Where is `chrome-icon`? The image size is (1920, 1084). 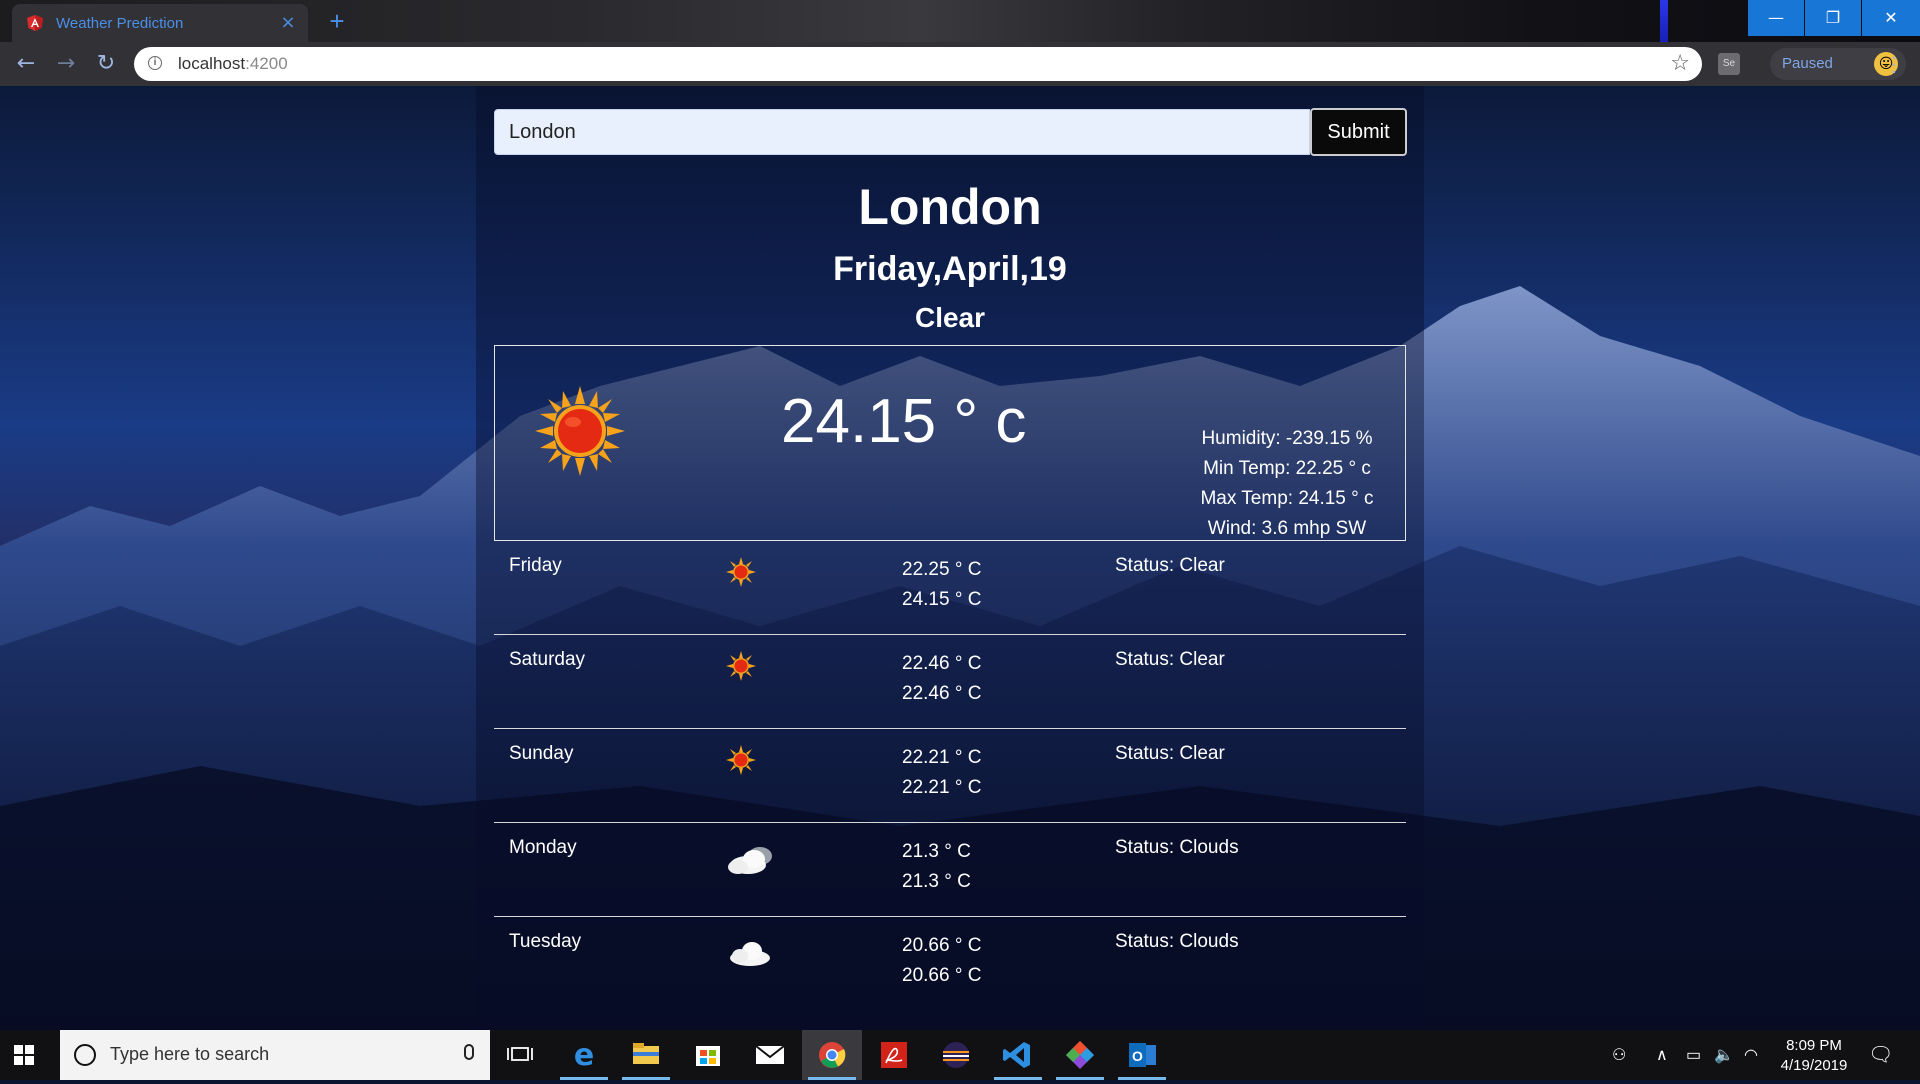
chrome-icon is located at coordinates (832, 1055).